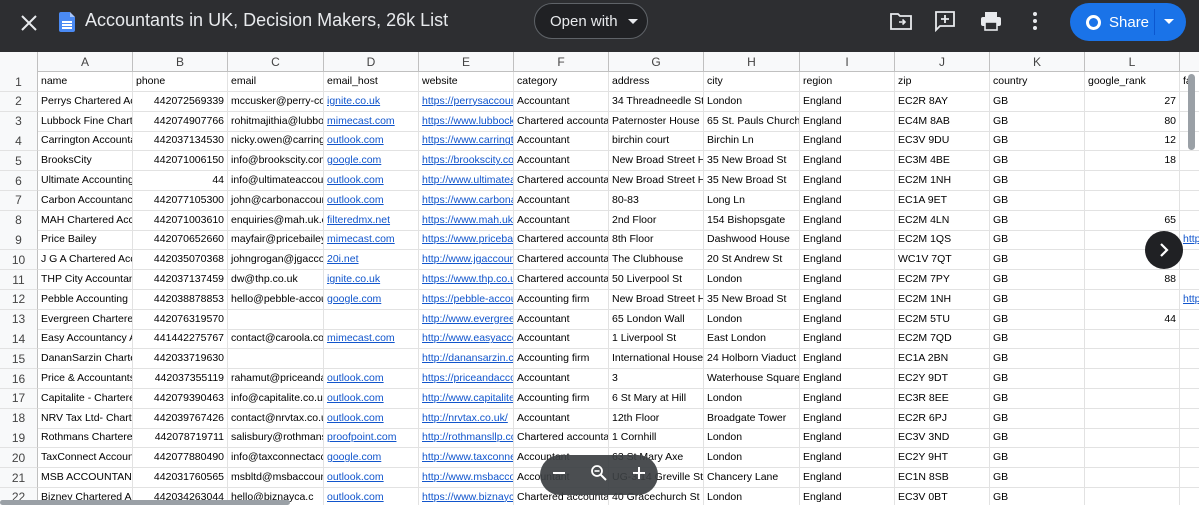 The image size is (1199, 505). Describe the element at coordinates (466, 398) in the screenshot. I see `table-cell: http://www.capitalite` at that location.